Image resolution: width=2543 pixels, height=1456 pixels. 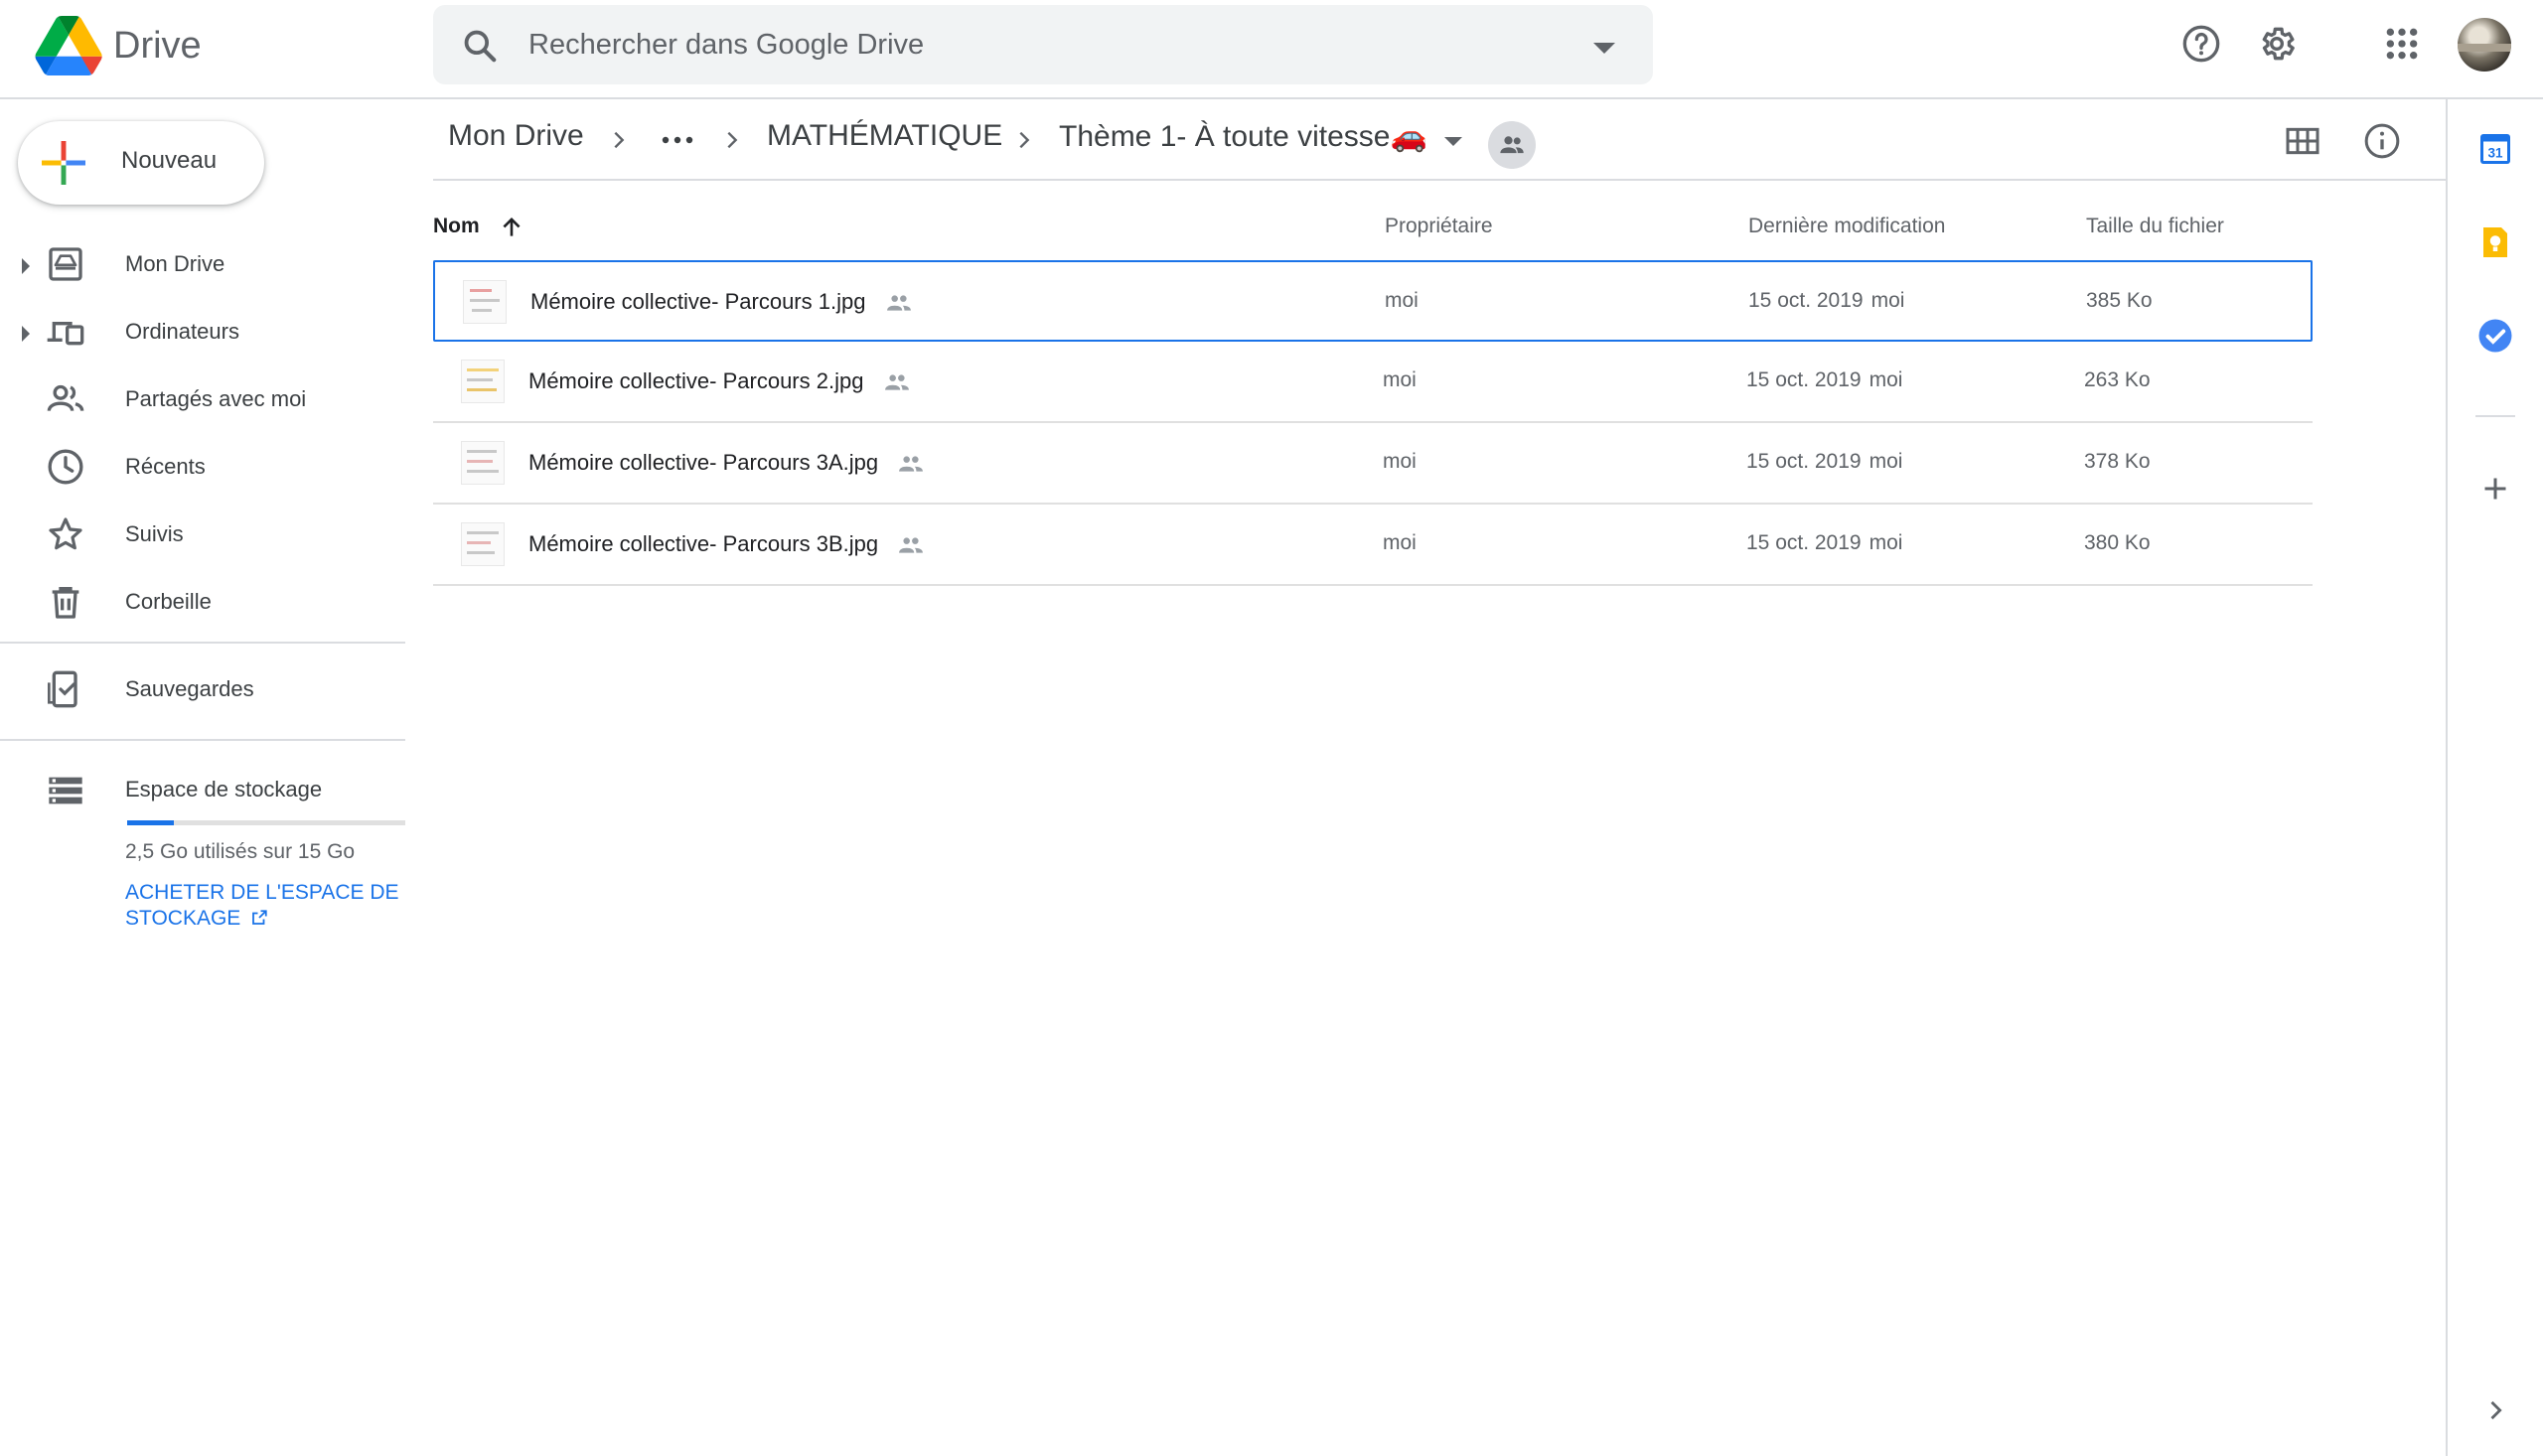 I want to click on file-name: Mémoire collective- Parcours 3A.jpg, so click(x=703, y=462).